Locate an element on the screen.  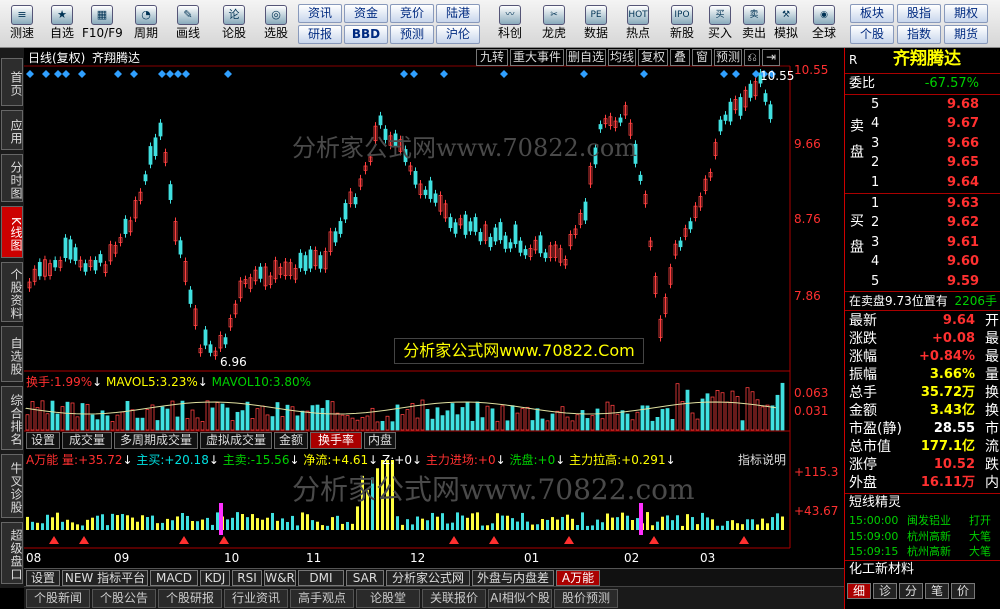
sells-row-0: 5 9.68 is located at coordinates (922, 105).